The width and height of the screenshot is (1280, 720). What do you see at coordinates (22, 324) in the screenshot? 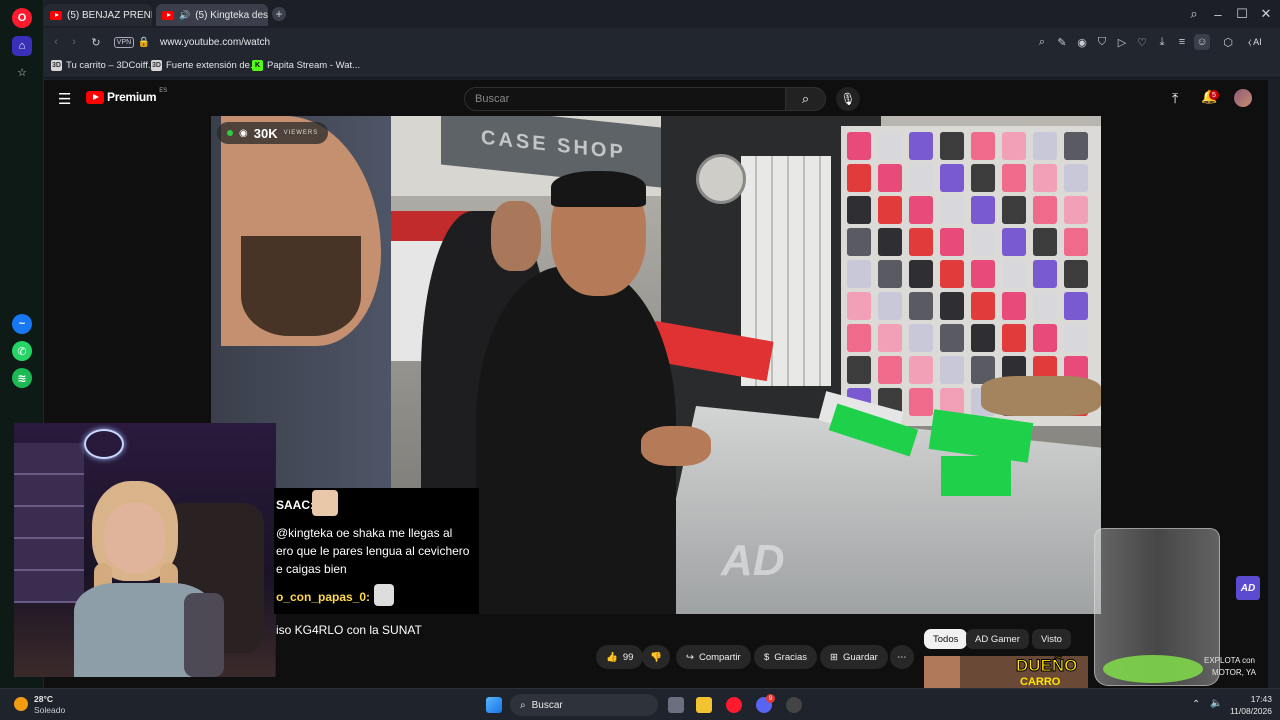
I see `messenger-icon: ~` at bounding box center [22, 324].